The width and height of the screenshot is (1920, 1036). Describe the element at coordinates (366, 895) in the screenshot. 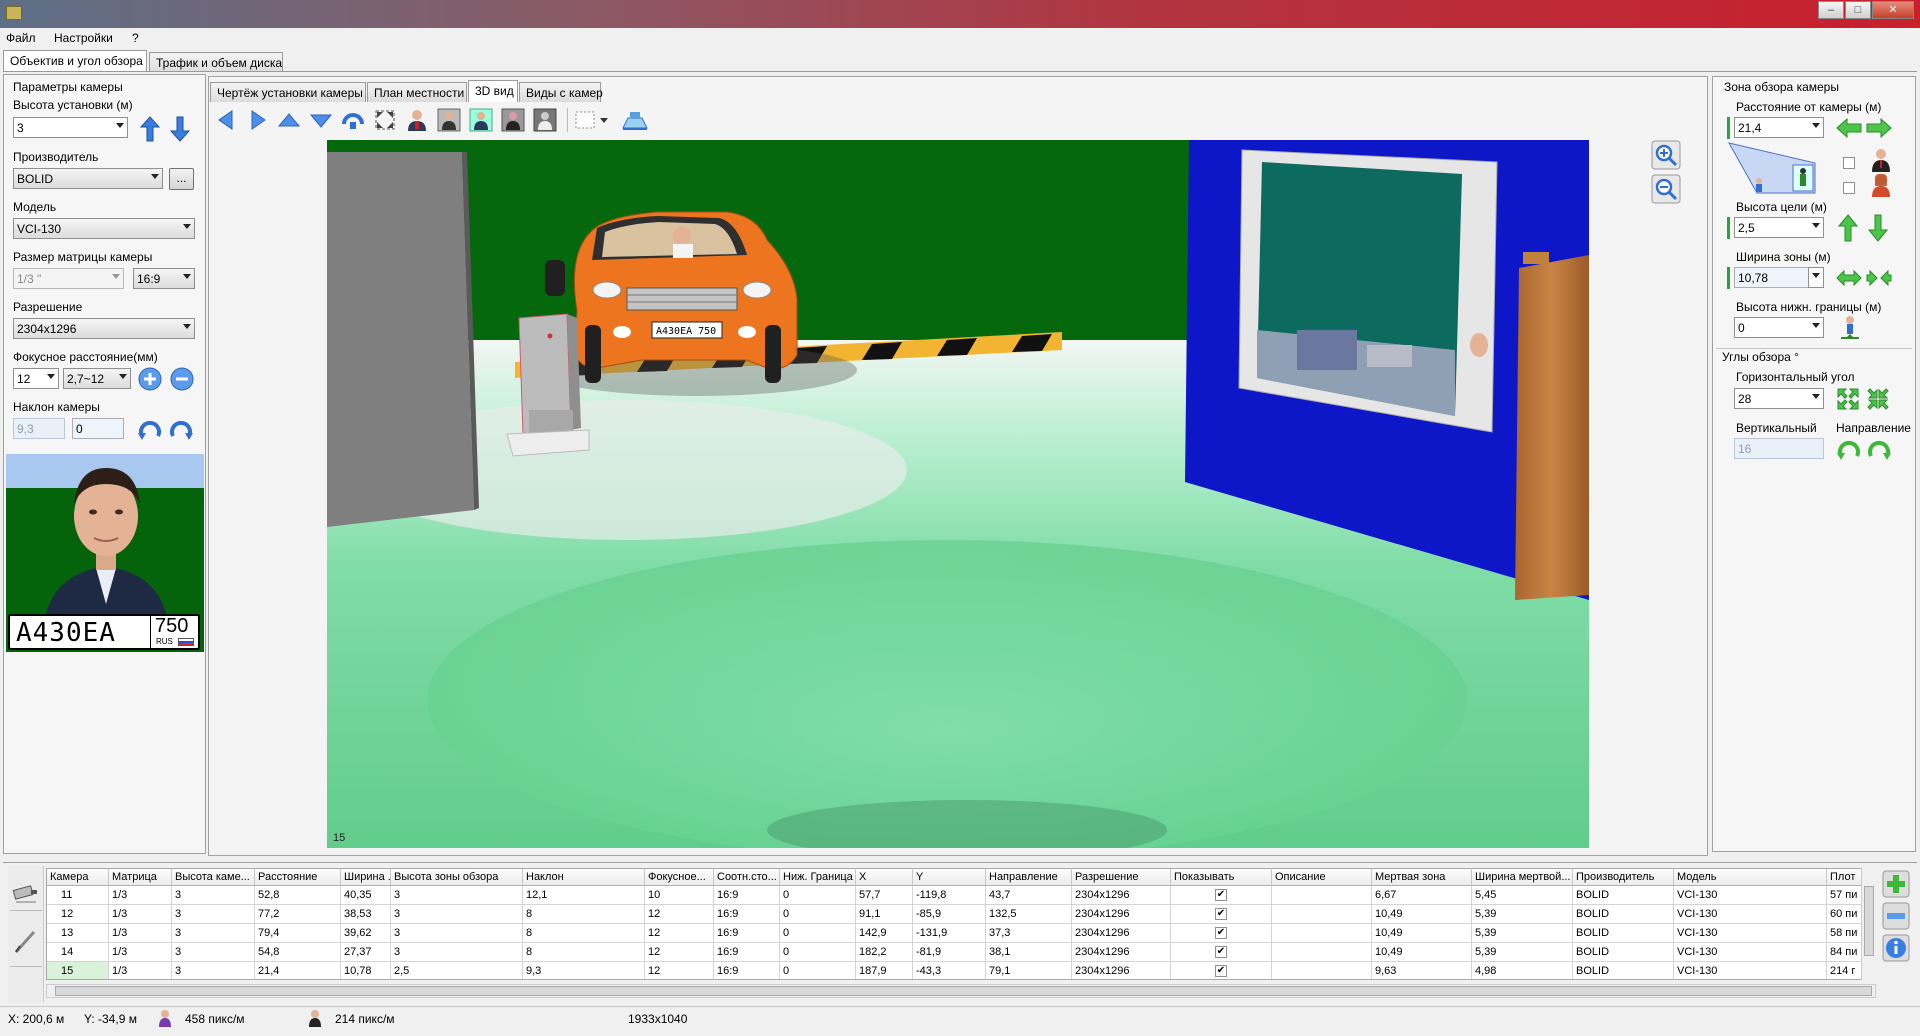

I see `table-cell: 40,35` at that location.